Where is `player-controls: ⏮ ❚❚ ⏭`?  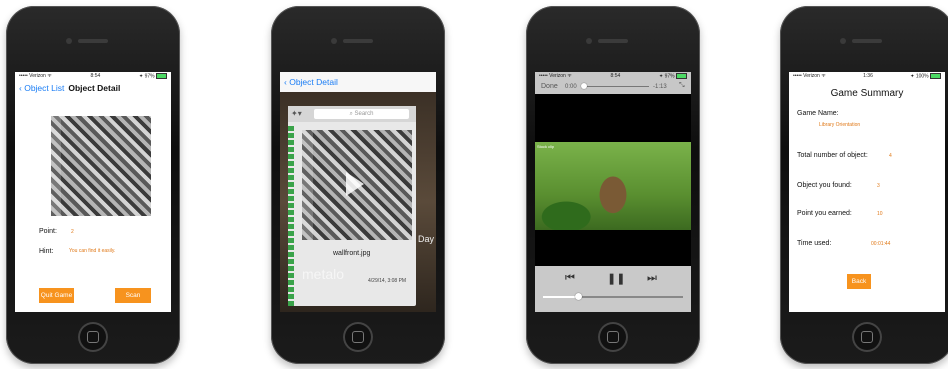 player-controls: ⏮ ❚❚ ⏭ is located at coordinates (613, 289).